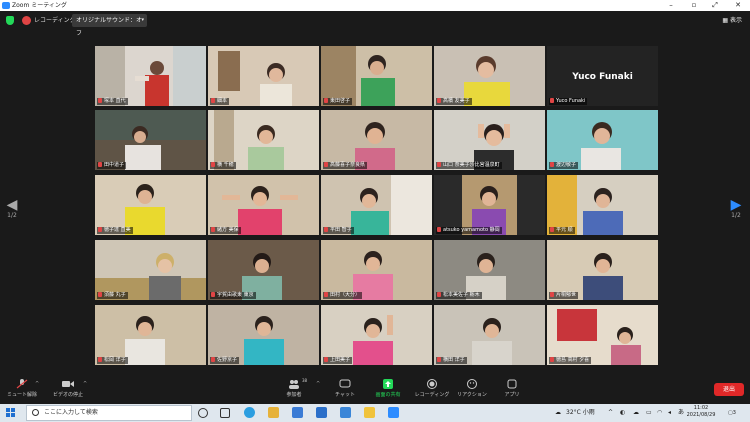  I want to click on chat-button: チャット, so click(345, 388).